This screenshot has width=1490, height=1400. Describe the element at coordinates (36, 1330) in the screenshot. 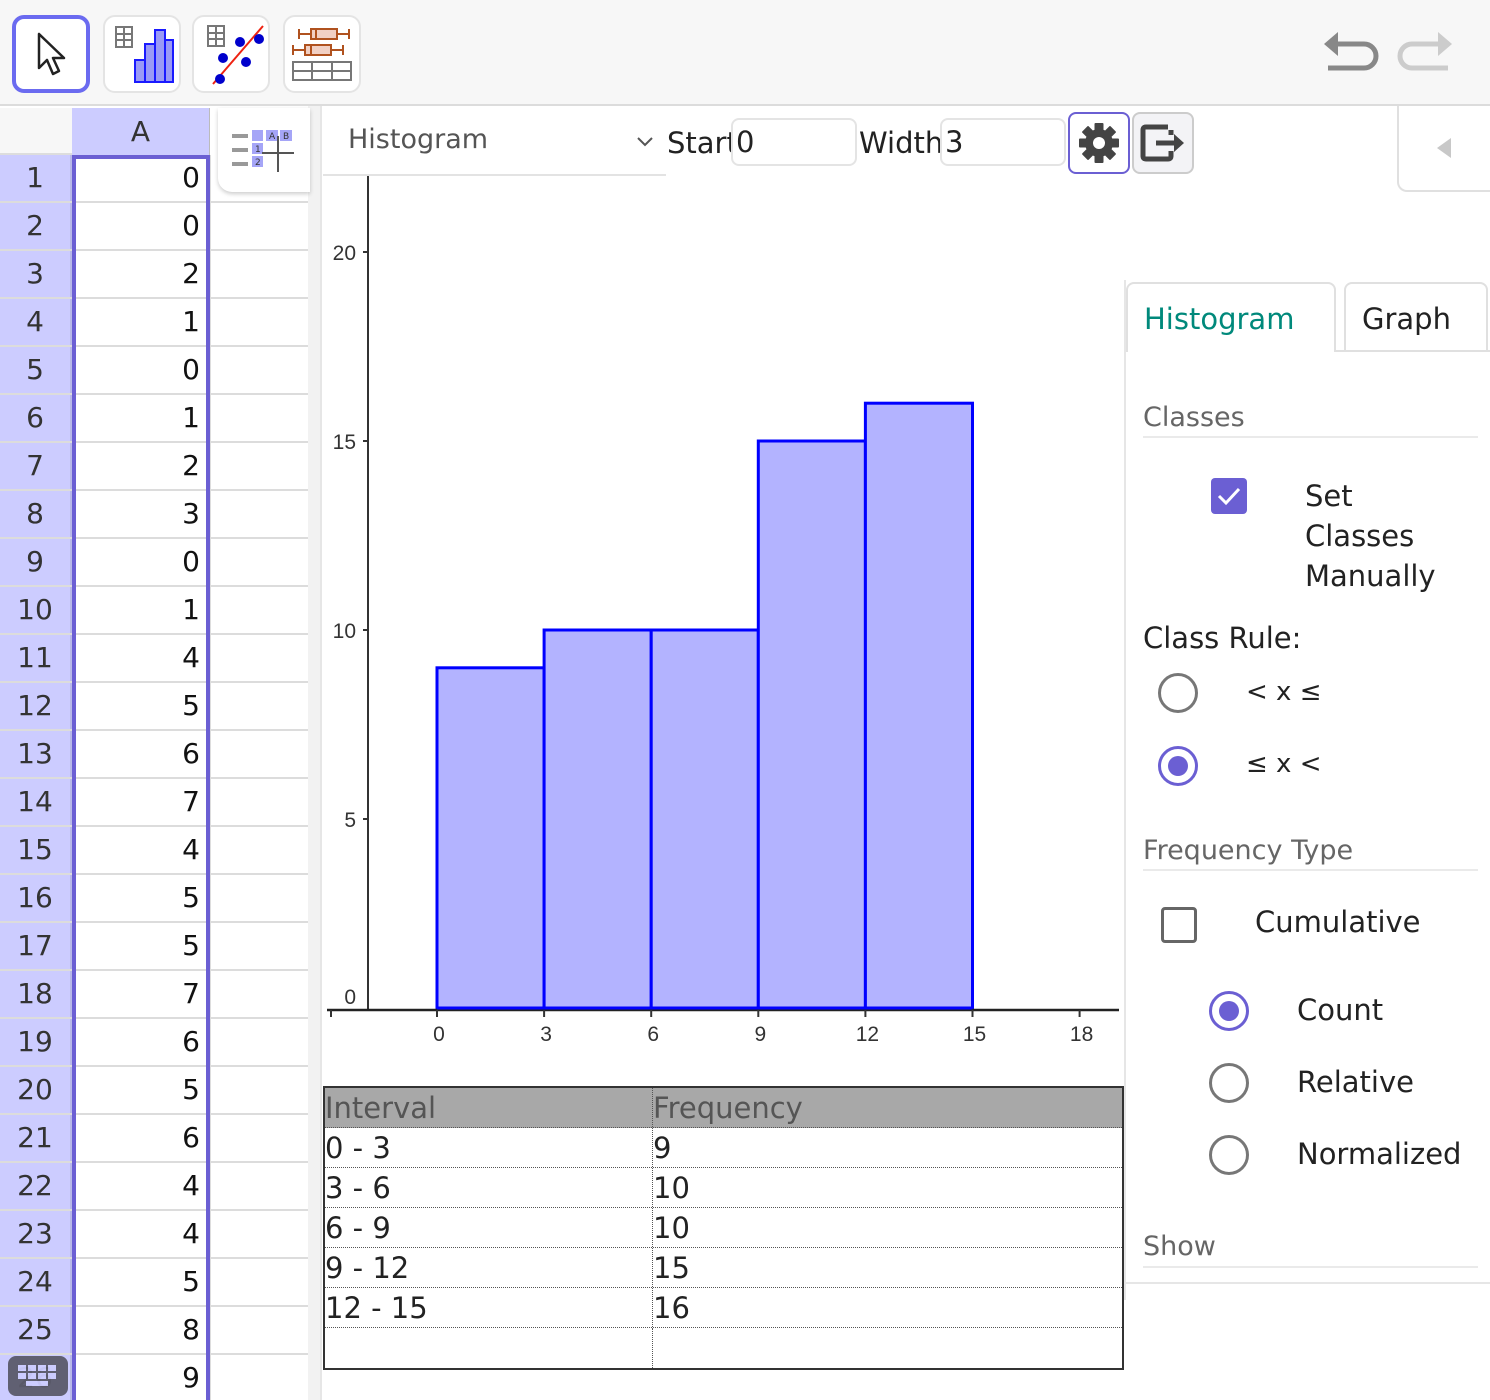

I see `row-header: 25` at that location.